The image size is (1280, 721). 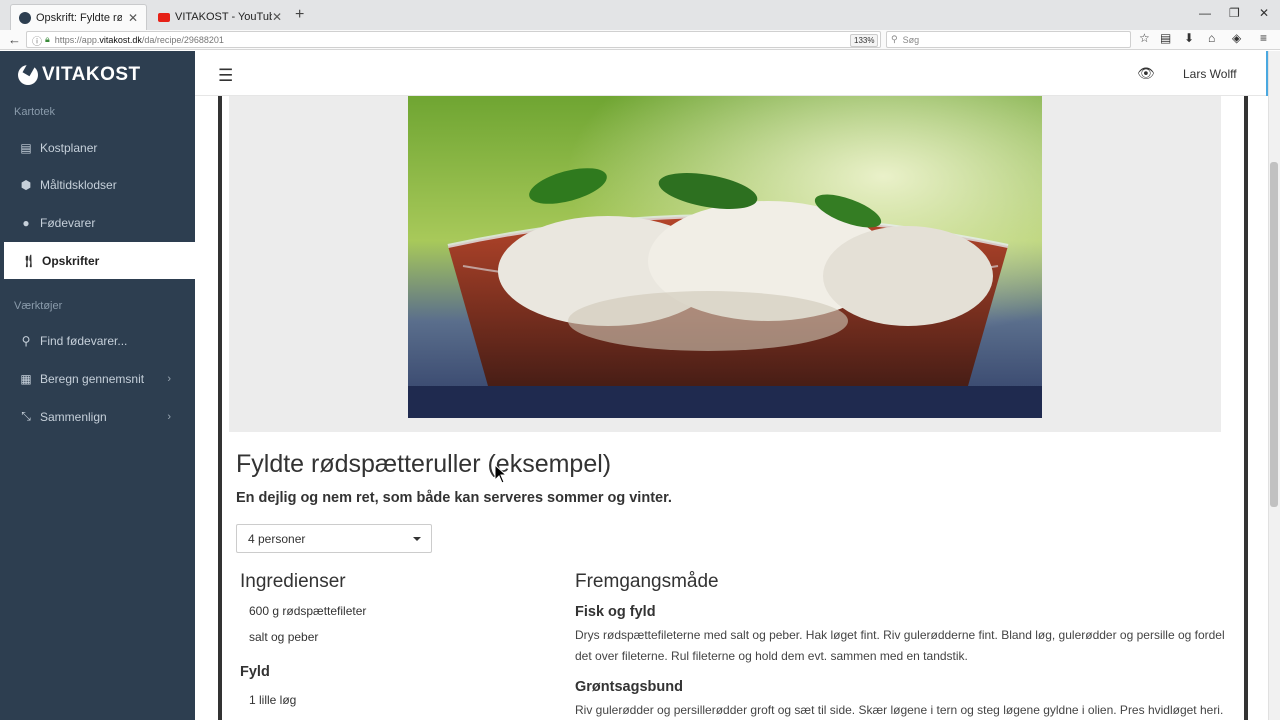 I want to click on step-heading: Grøntsagsbund, so click(x=629, y=687).